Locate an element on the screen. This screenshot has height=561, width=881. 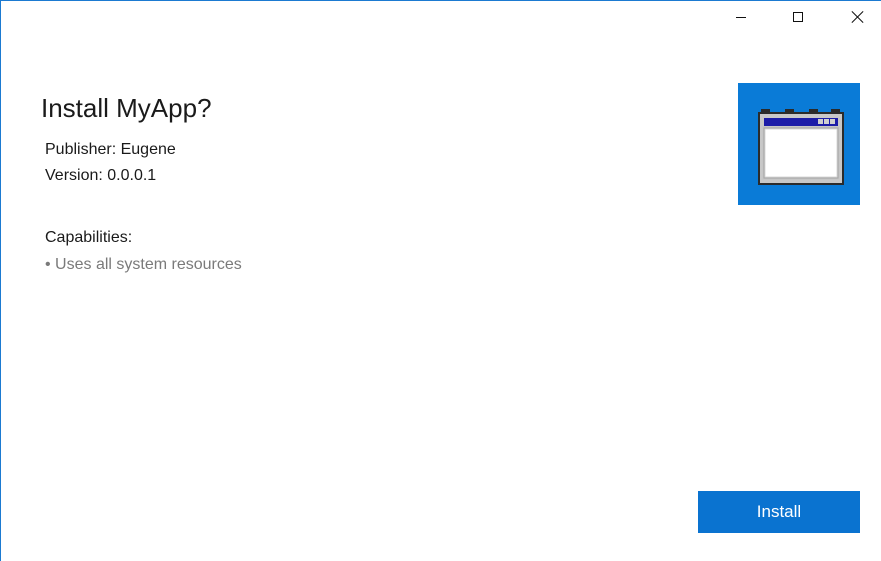
minimize-icon is located at coordinates (741, 17).